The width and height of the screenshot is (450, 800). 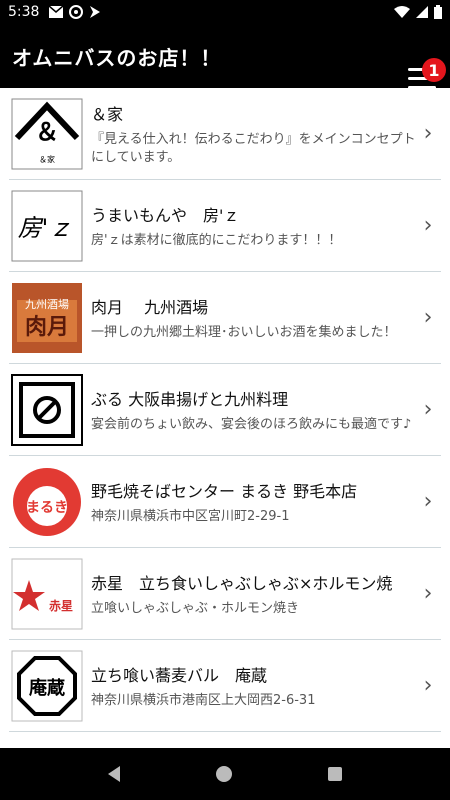 What do you see at coordinates (190, 516) in the screenshot?
I see `shop-description: 神奈川県横浜市中区宮川町2-29-1` at bounding box center [190, 516].